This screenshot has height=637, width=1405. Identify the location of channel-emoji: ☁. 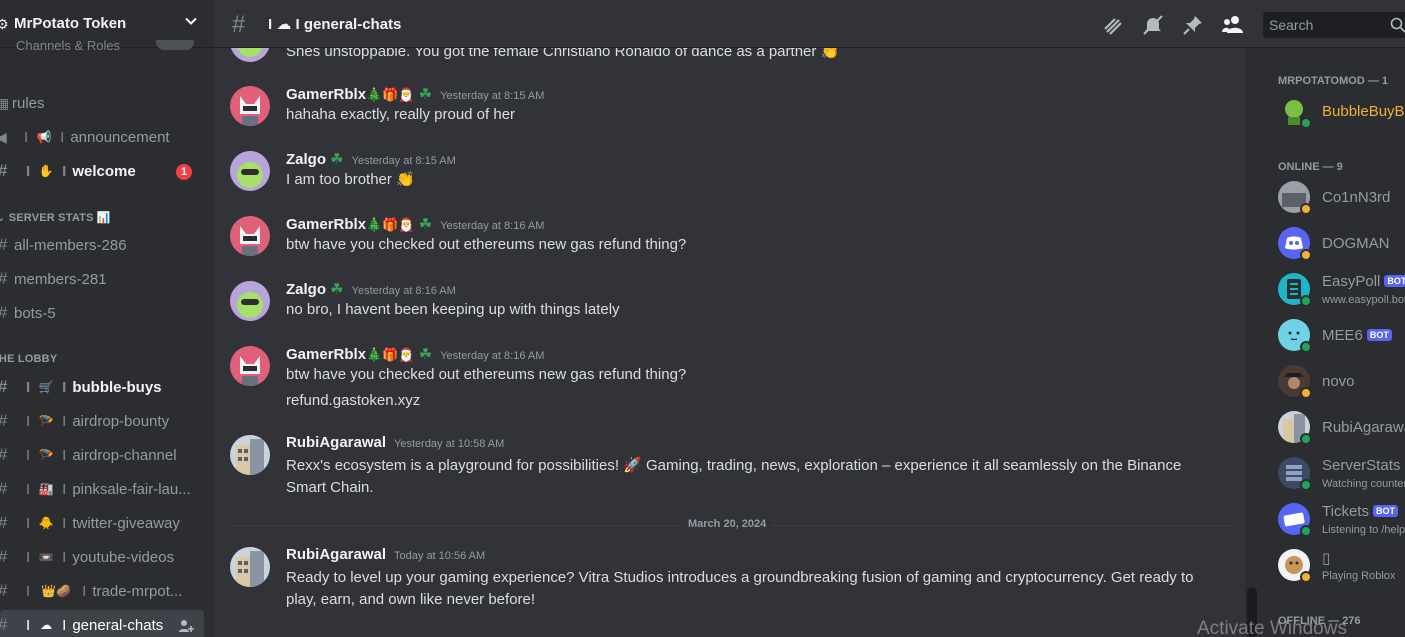
(46, 625).